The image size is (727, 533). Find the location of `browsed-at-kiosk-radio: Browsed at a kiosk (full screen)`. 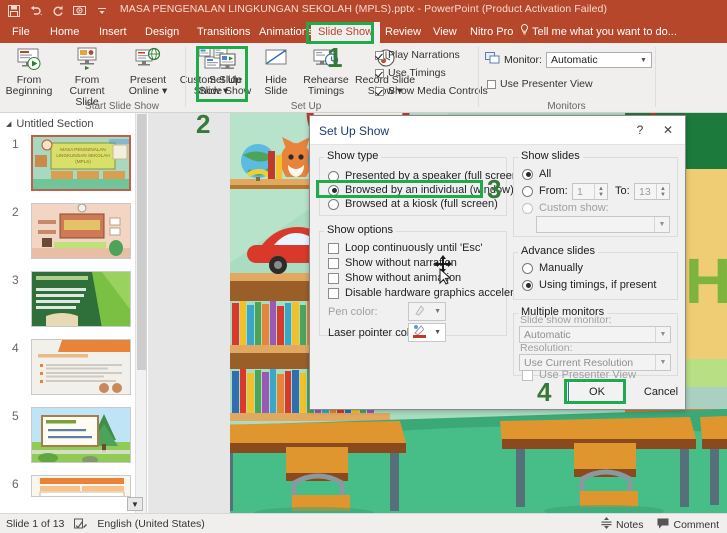

browsed-at-kiosk-radio: Browsed at a kiosk (full screen) is located at coordinates (413, 204).